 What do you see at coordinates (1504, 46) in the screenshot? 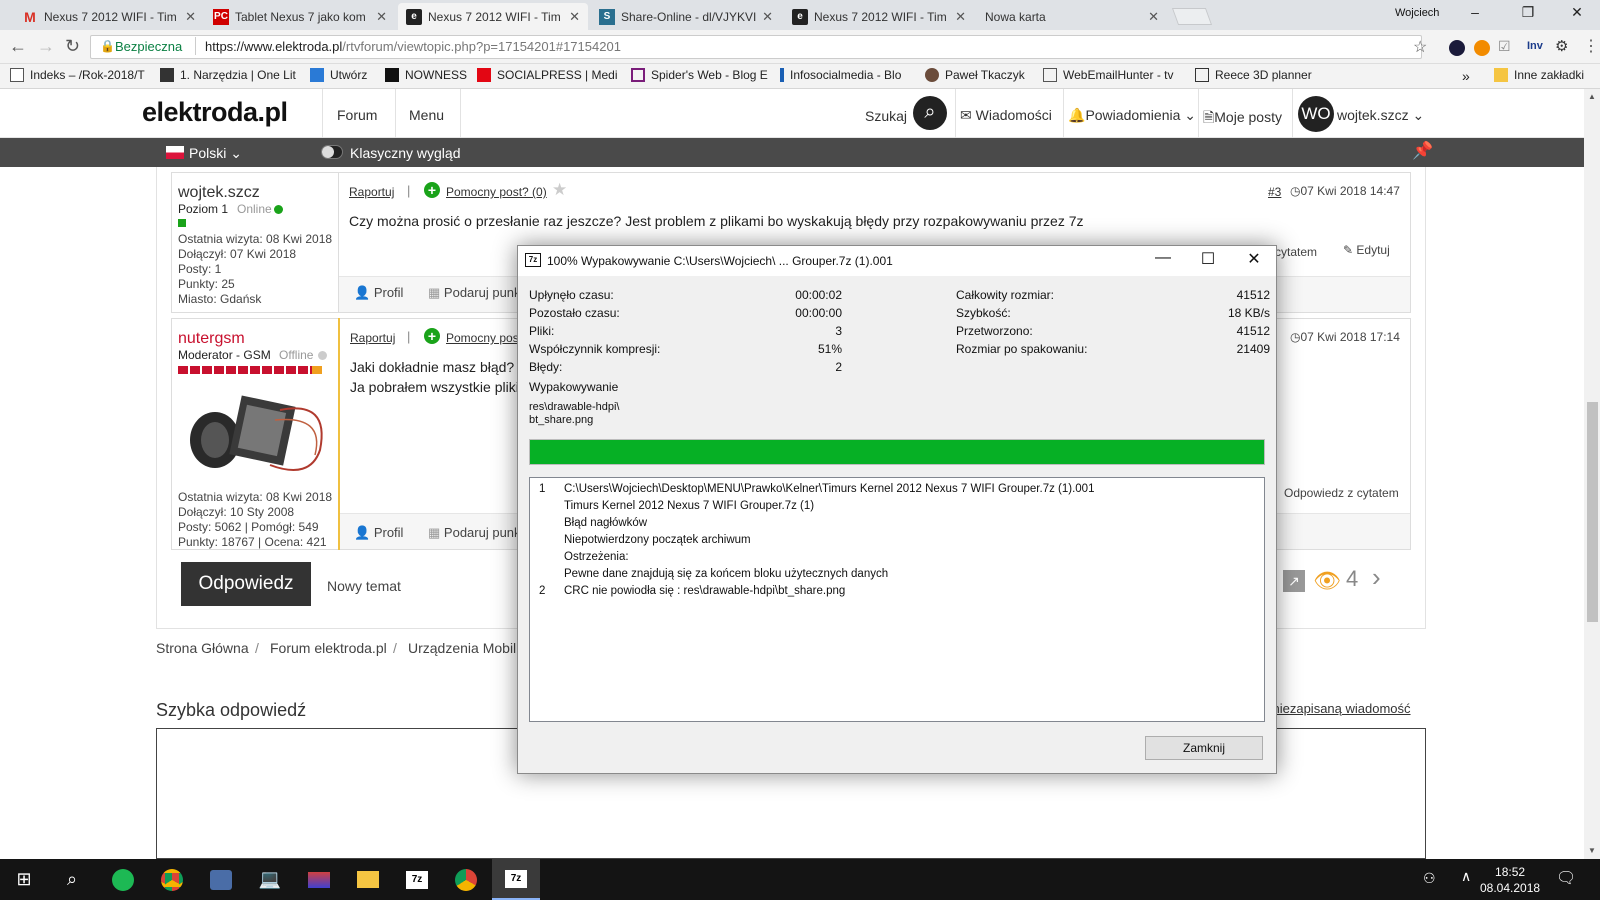
I see `extension-icon: ☑` at bounding box center [1504, 46].